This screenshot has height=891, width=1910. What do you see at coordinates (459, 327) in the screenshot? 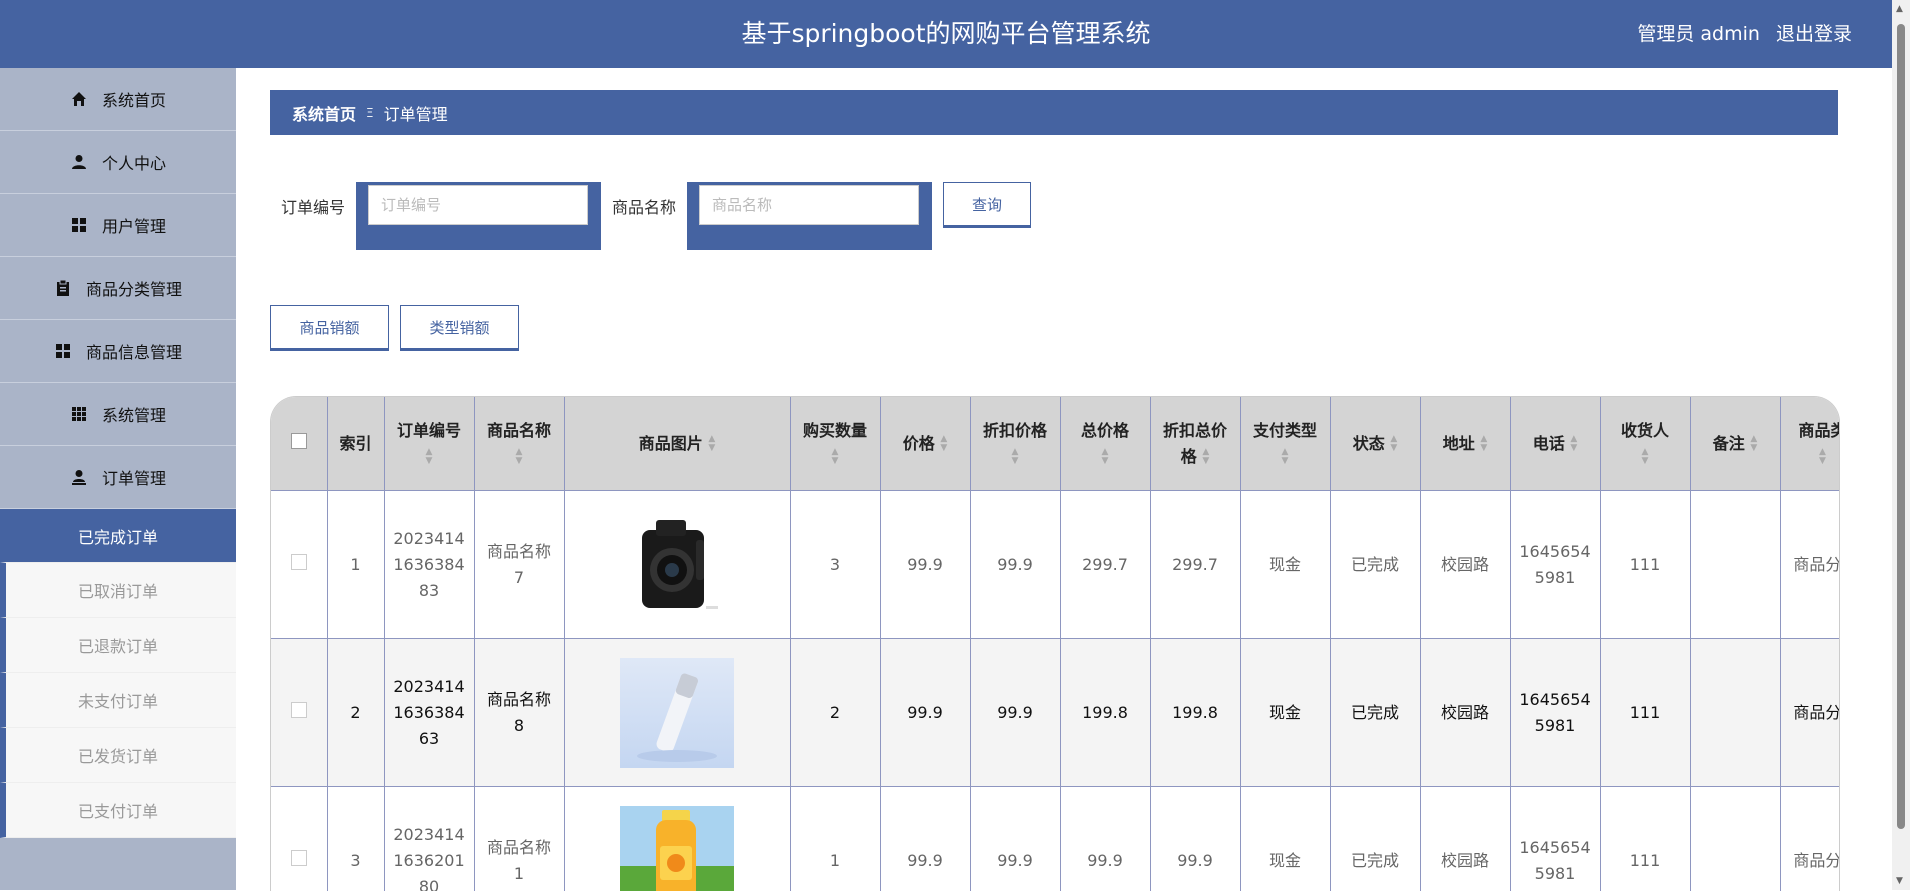
I see `type-sales-button: 类型销额` at bounding box center [459, 327].